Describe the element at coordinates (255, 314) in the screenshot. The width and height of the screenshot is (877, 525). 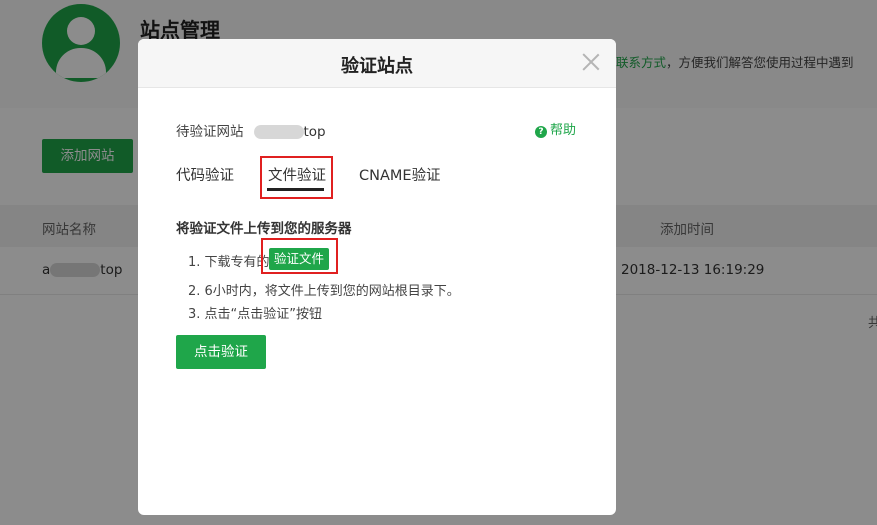
I see `step-3: 3. 点击“点击验证”按钮` at that location.